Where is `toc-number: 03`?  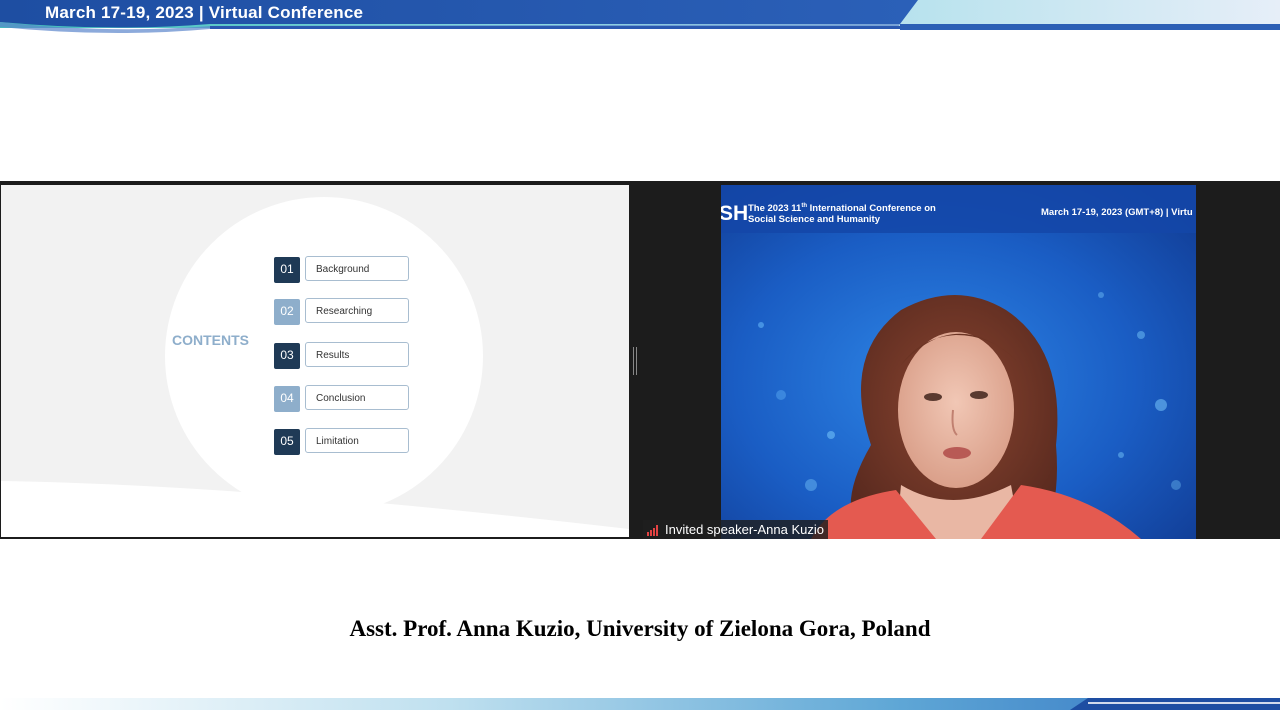 toc-number: 03 is located at coordinates (287, 356).